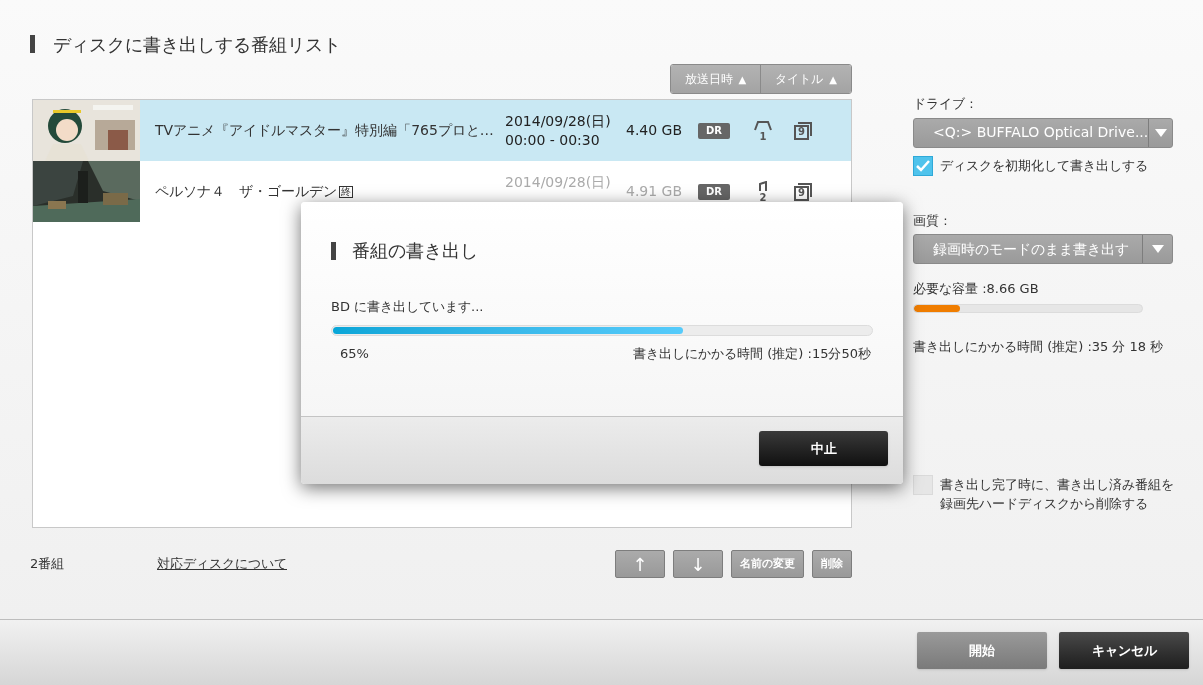 This screenshot has width=1203, height=685. Describe the element at coordinates (48, 564) in the screenshot. I see `program-count: 2番組` at that location.